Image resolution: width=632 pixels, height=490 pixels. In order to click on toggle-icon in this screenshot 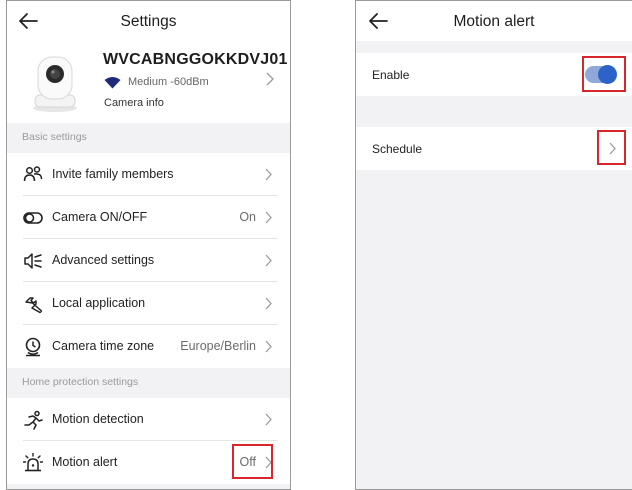, I will do `click(33, 218)`.